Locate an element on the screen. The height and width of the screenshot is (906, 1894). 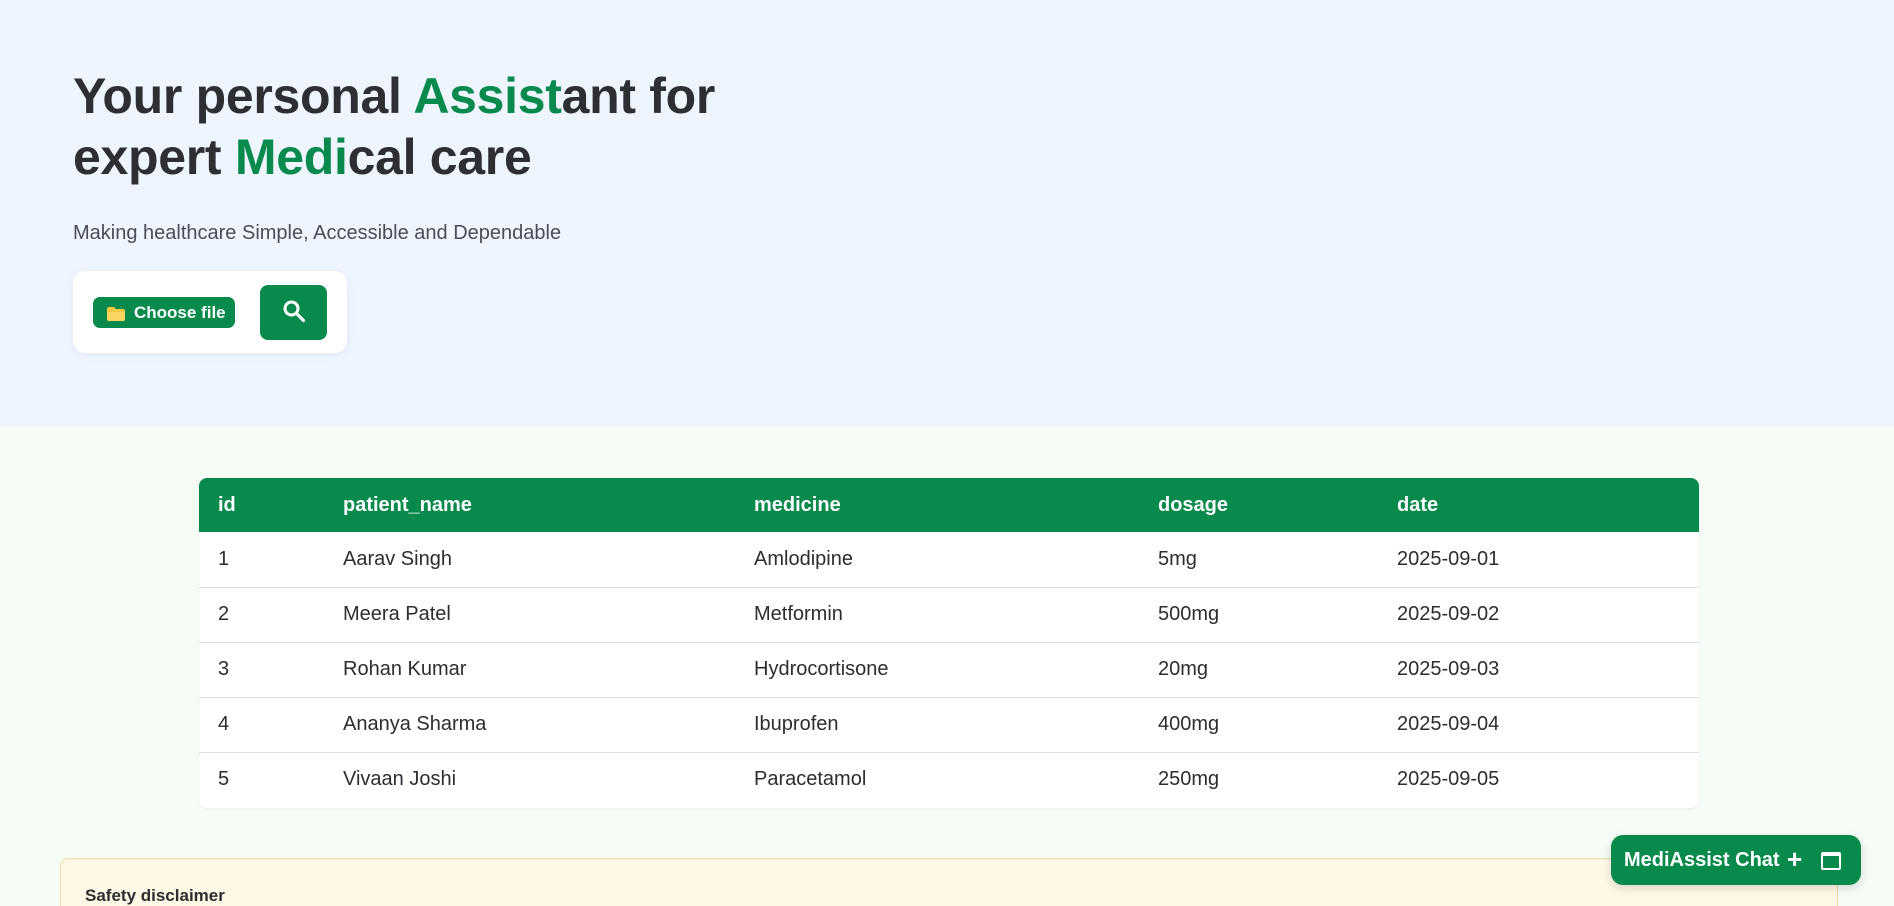
cell-id: 3 is located at coordinates (224, 669).